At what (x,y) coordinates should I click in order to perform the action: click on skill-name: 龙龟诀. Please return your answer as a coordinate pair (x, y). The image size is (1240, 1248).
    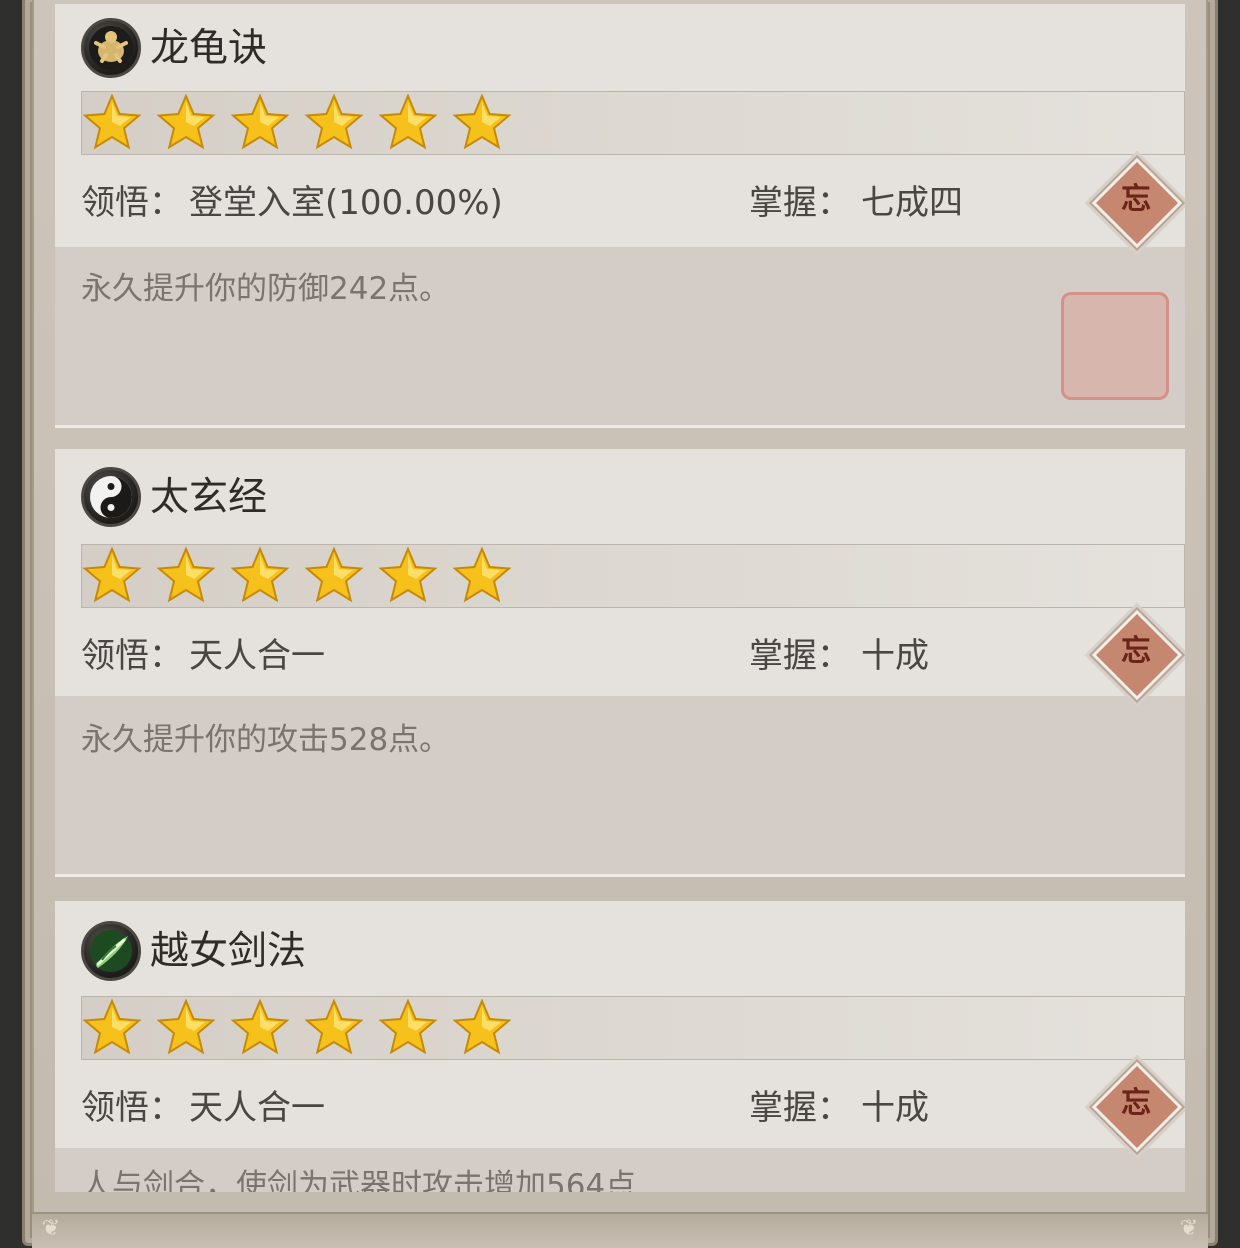
    Looking at the image, I should click on (209, 48).